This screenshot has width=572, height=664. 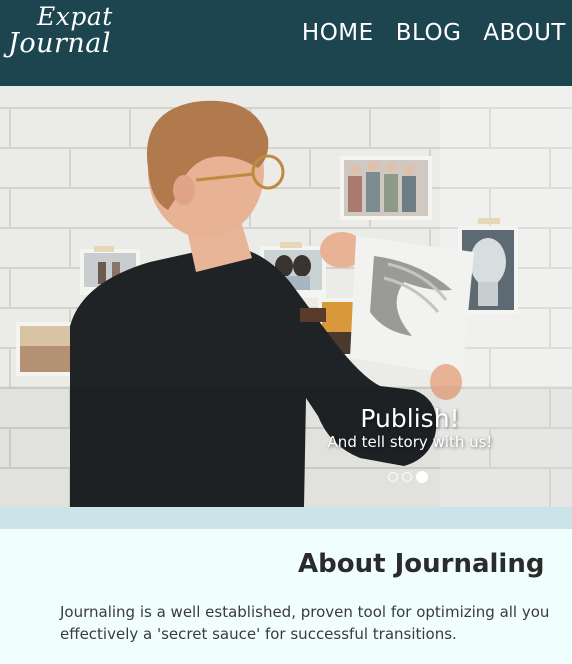 I want to click on site-logo: Expat Journal, so click(x=63, y=33).